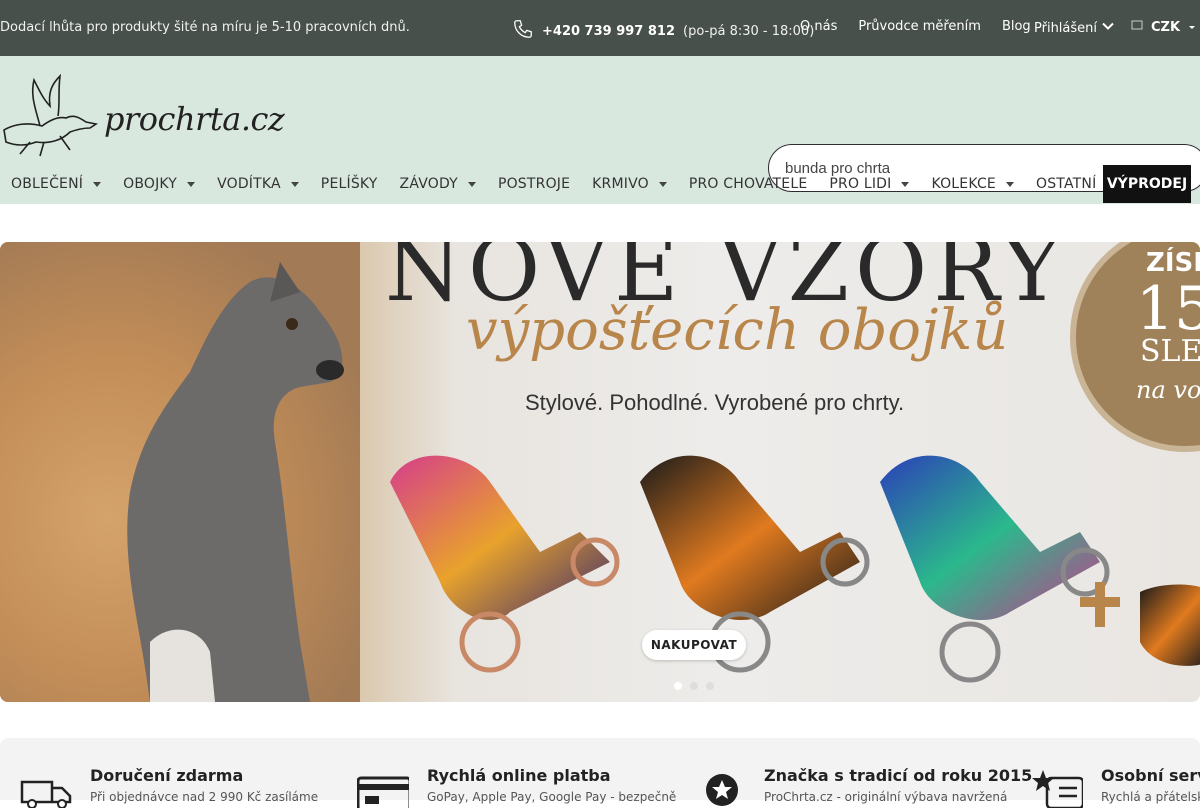 The height and width of the screenshot is (808, 1200). What do you see at coordinates (1135, 347) in the screenshot?
I see `discount-badge: ZÍSK 15 SLE na vo` at bounding box center [1135, 347].